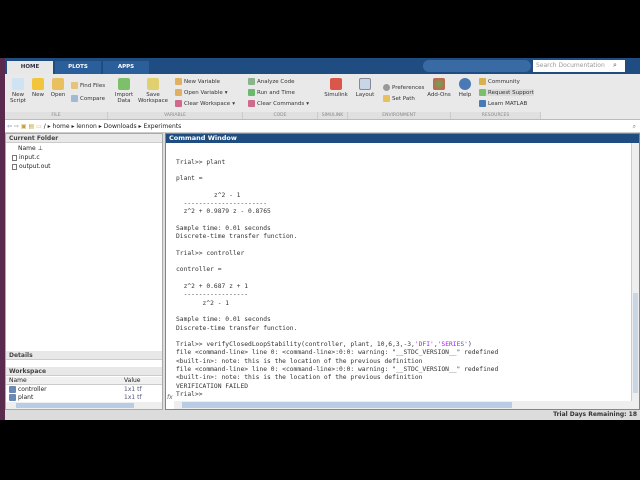 This screenshot has width=640, height=480. Describe the element at coordinates (197, 81) in the screenshot. I see `new-variable-button: New Variable` at that location.